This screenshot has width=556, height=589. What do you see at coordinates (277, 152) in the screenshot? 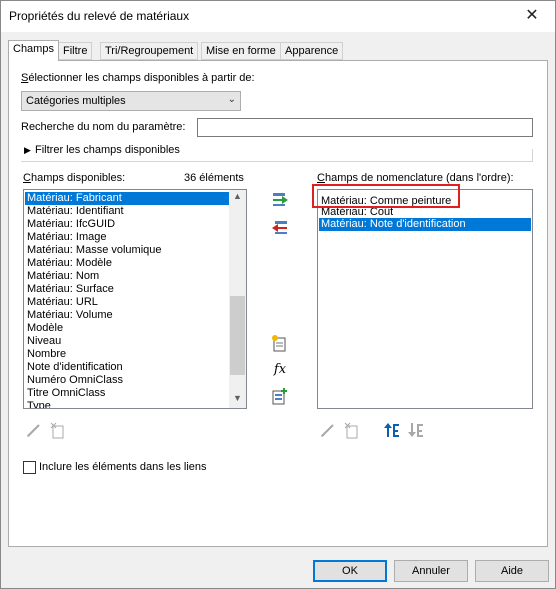
I see `filter-available-toggle: ▶ Filtrer les champs disponibles` at bounding box center [277, 152].